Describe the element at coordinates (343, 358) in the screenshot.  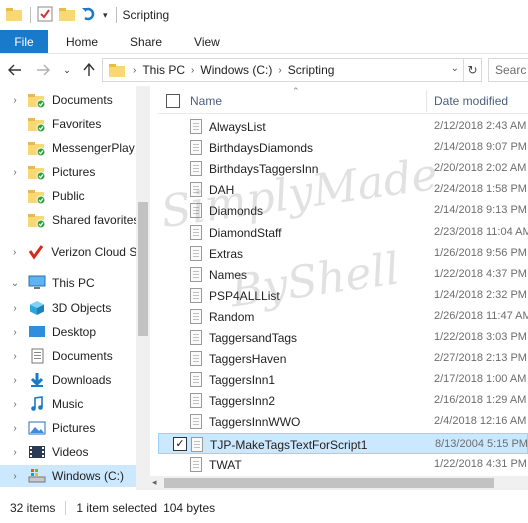
I see `file-row: TaggersHaven 2/27/2018 2:13 PM` at that location.